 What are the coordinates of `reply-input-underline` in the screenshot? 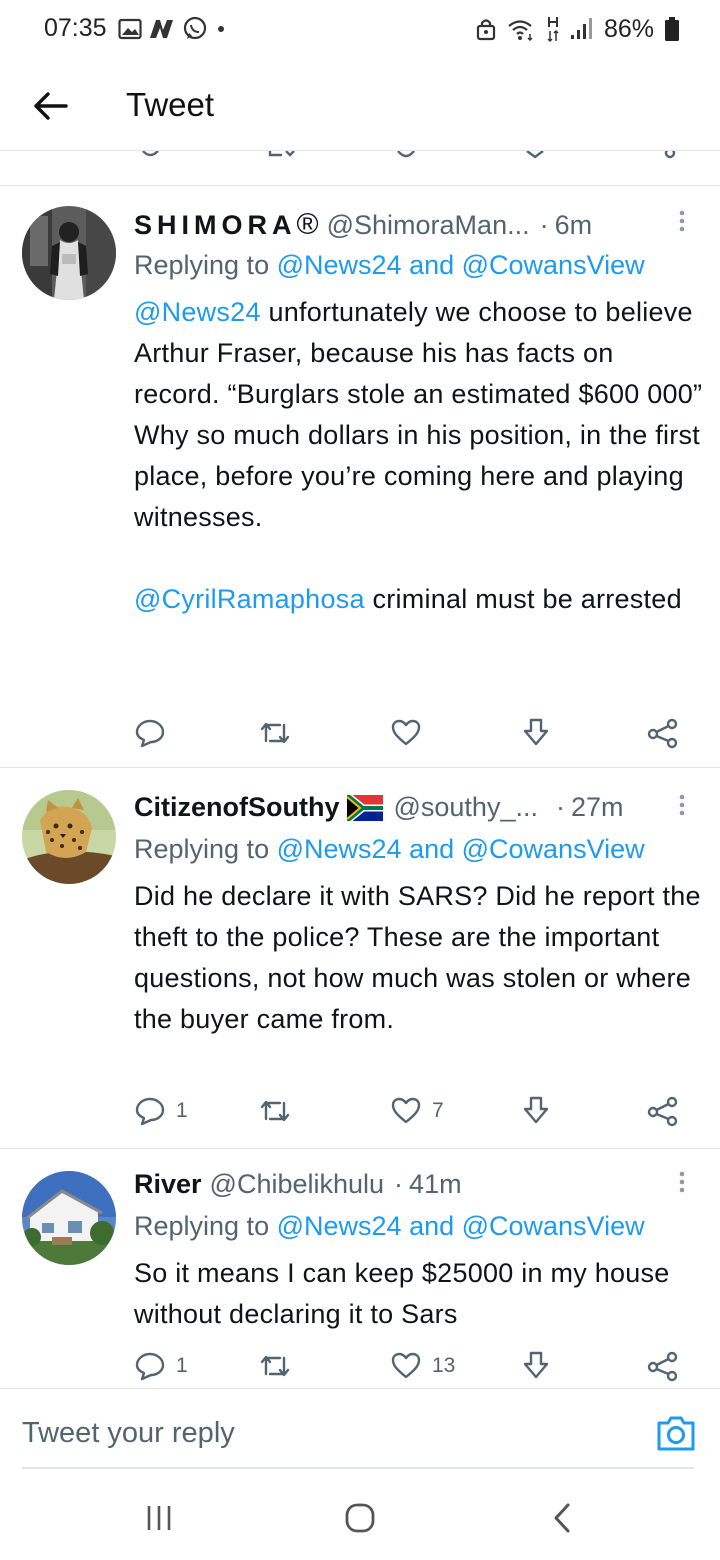 It's located at (358, 1468).